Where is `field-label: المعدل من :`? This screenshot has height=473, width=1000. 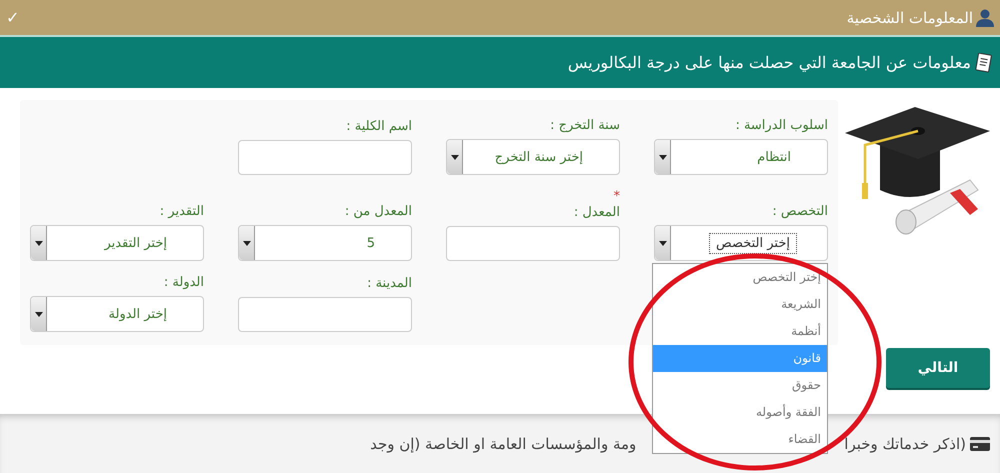
field-label: المعدل من : is located at coordinates (378, 211).